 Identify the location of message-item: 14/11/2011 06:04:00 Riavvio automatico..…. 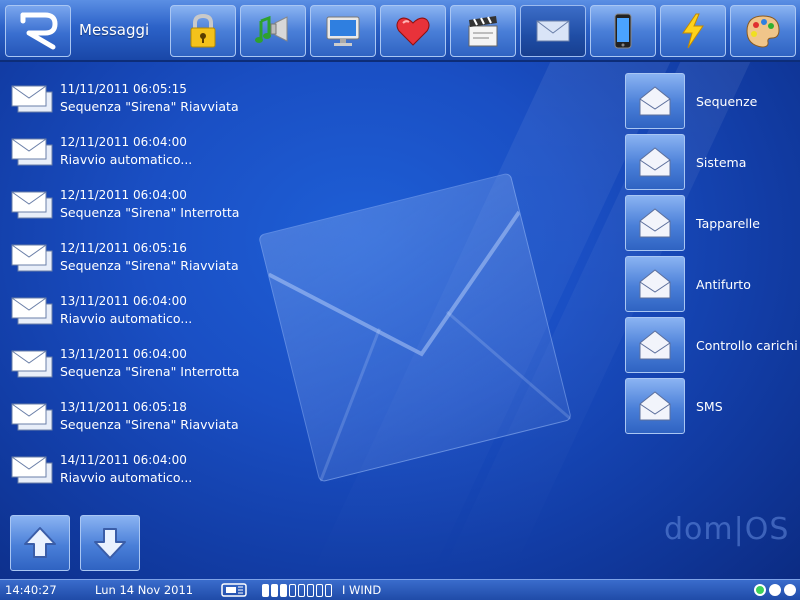
(290, 471).